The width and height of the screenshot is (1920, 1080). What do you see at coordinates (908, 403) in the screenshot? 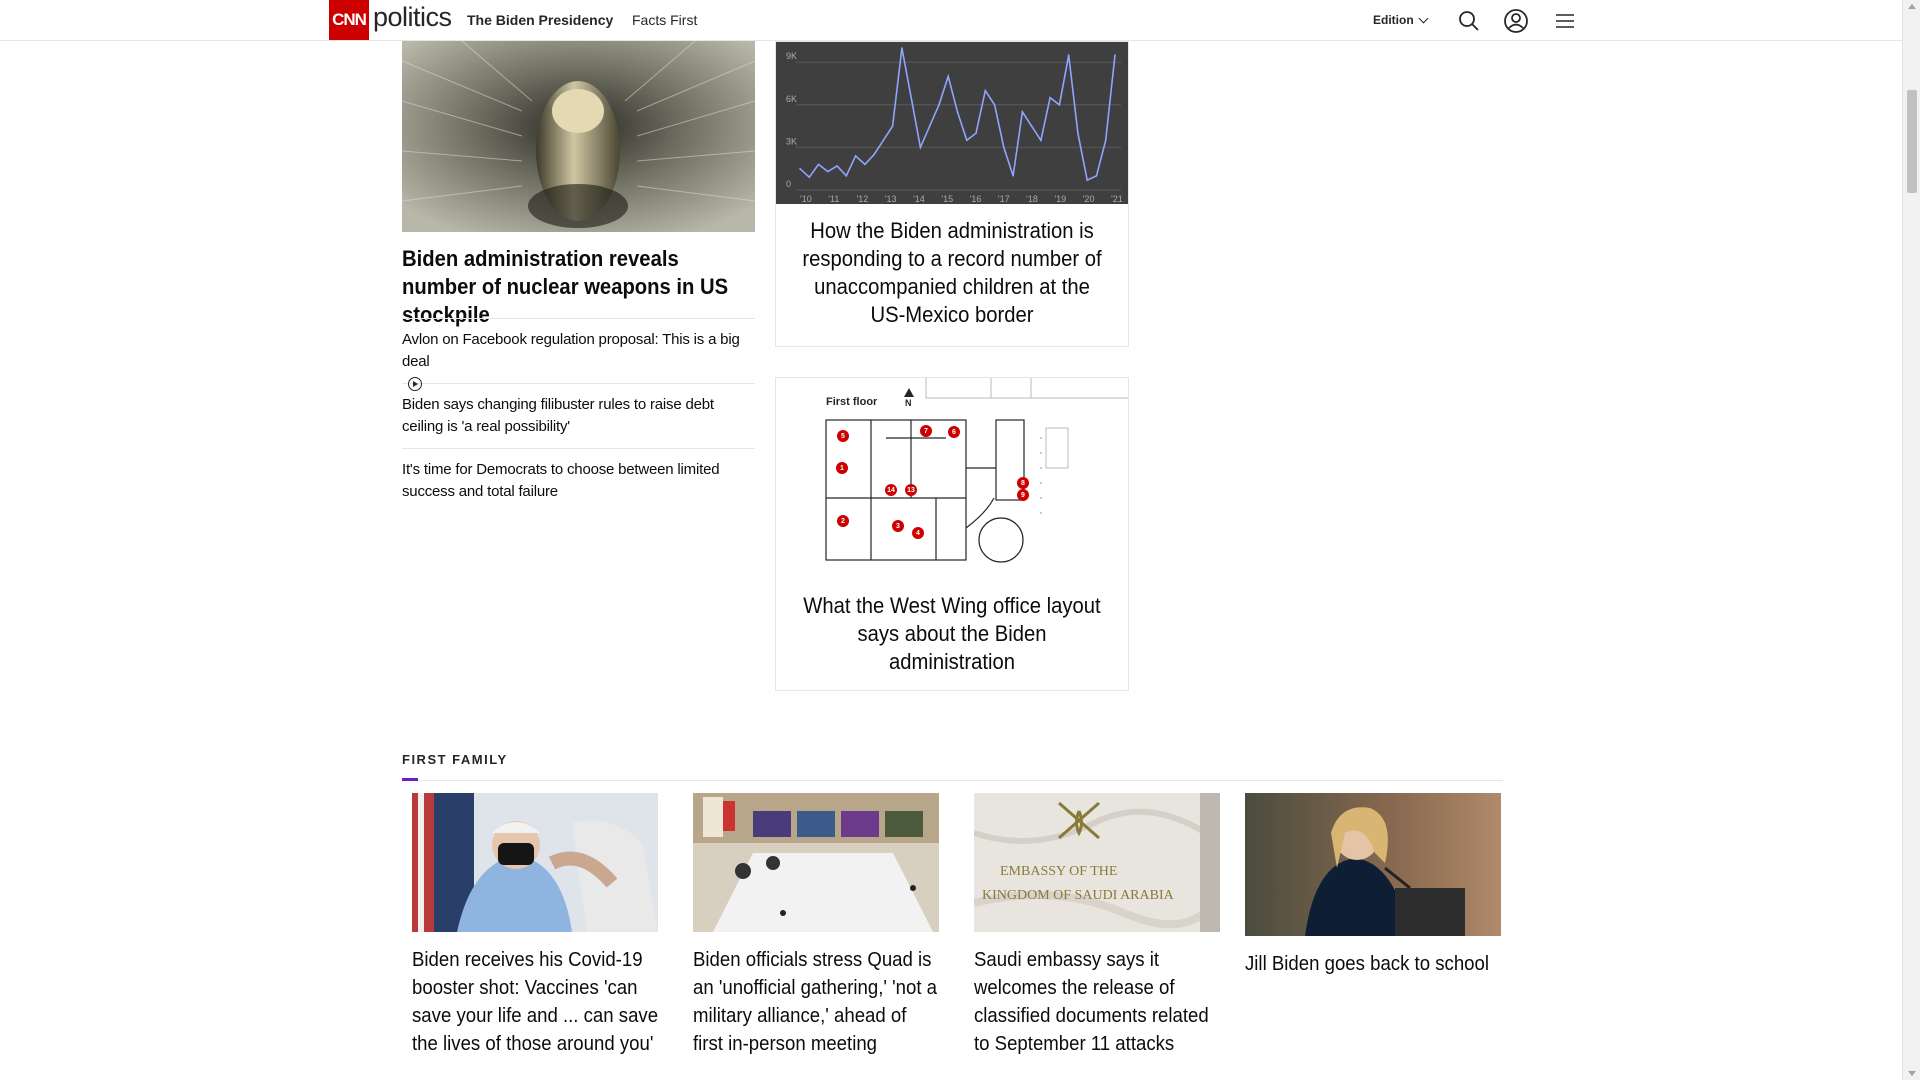
I see `north-label: N` at bounding box center [908, 403].